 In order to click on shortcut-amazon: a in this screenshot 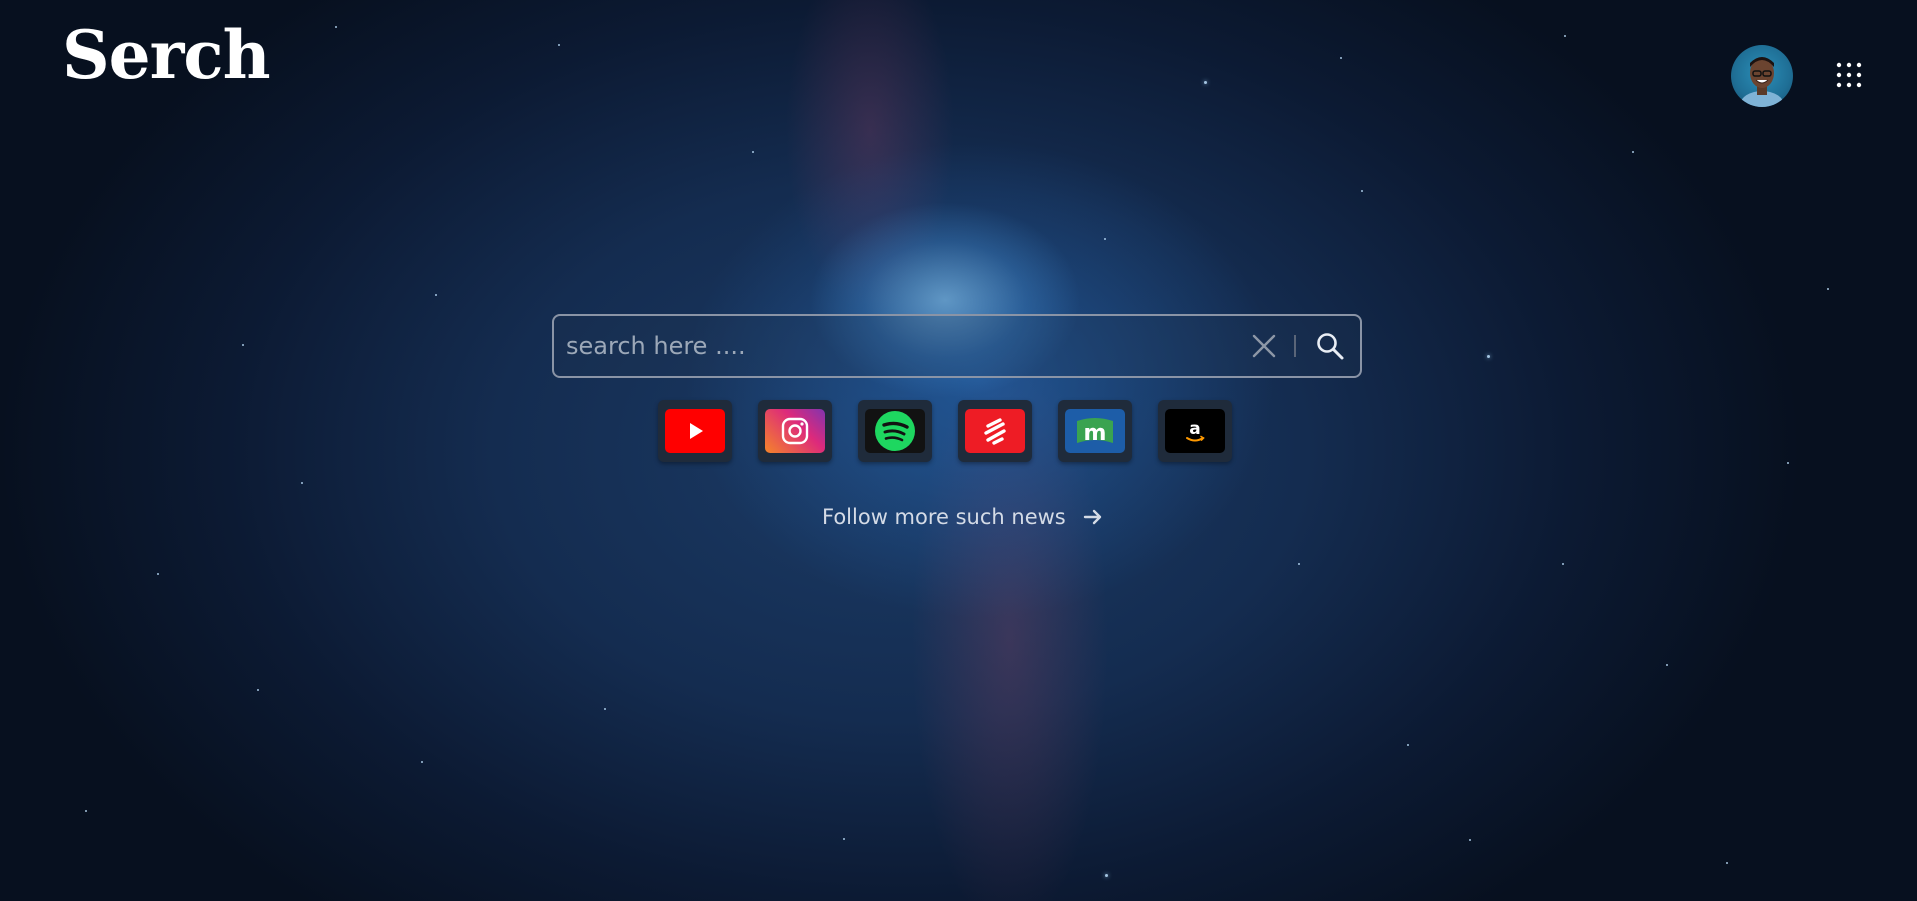, I will do `click(1195, 431)`.